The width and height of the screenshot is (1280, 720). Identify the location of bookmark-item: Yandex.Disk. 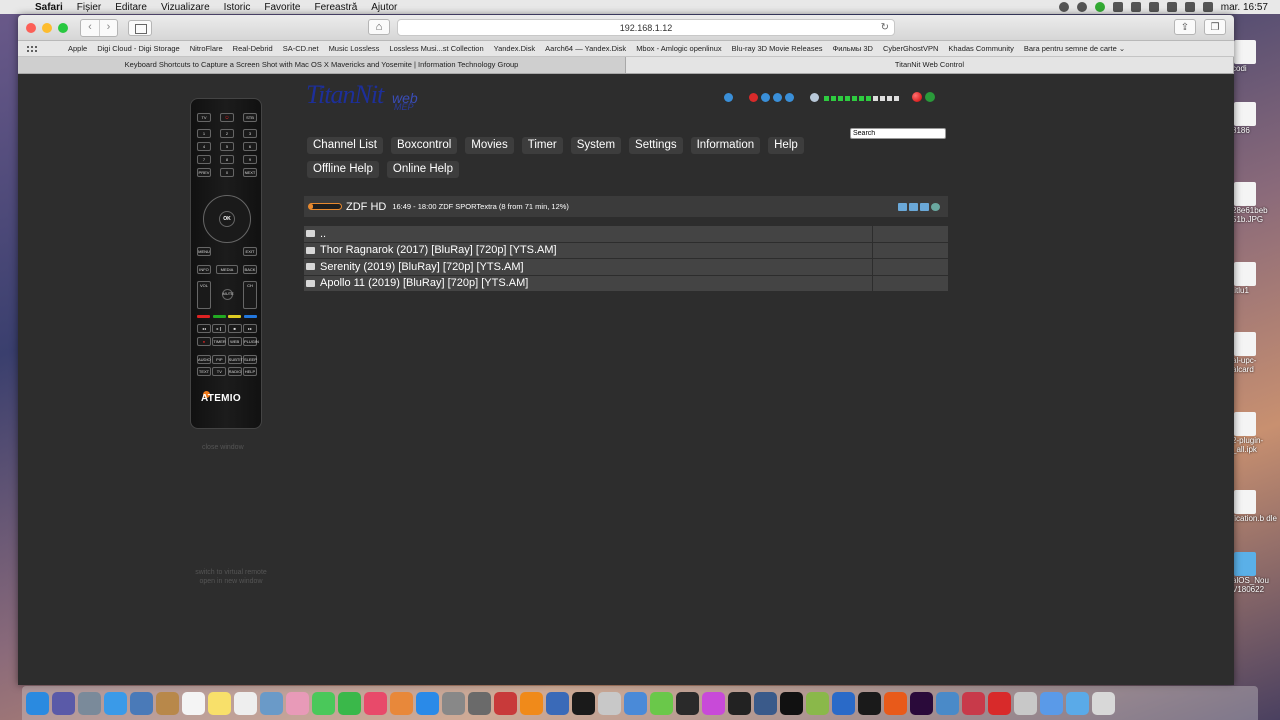
(515, 48).